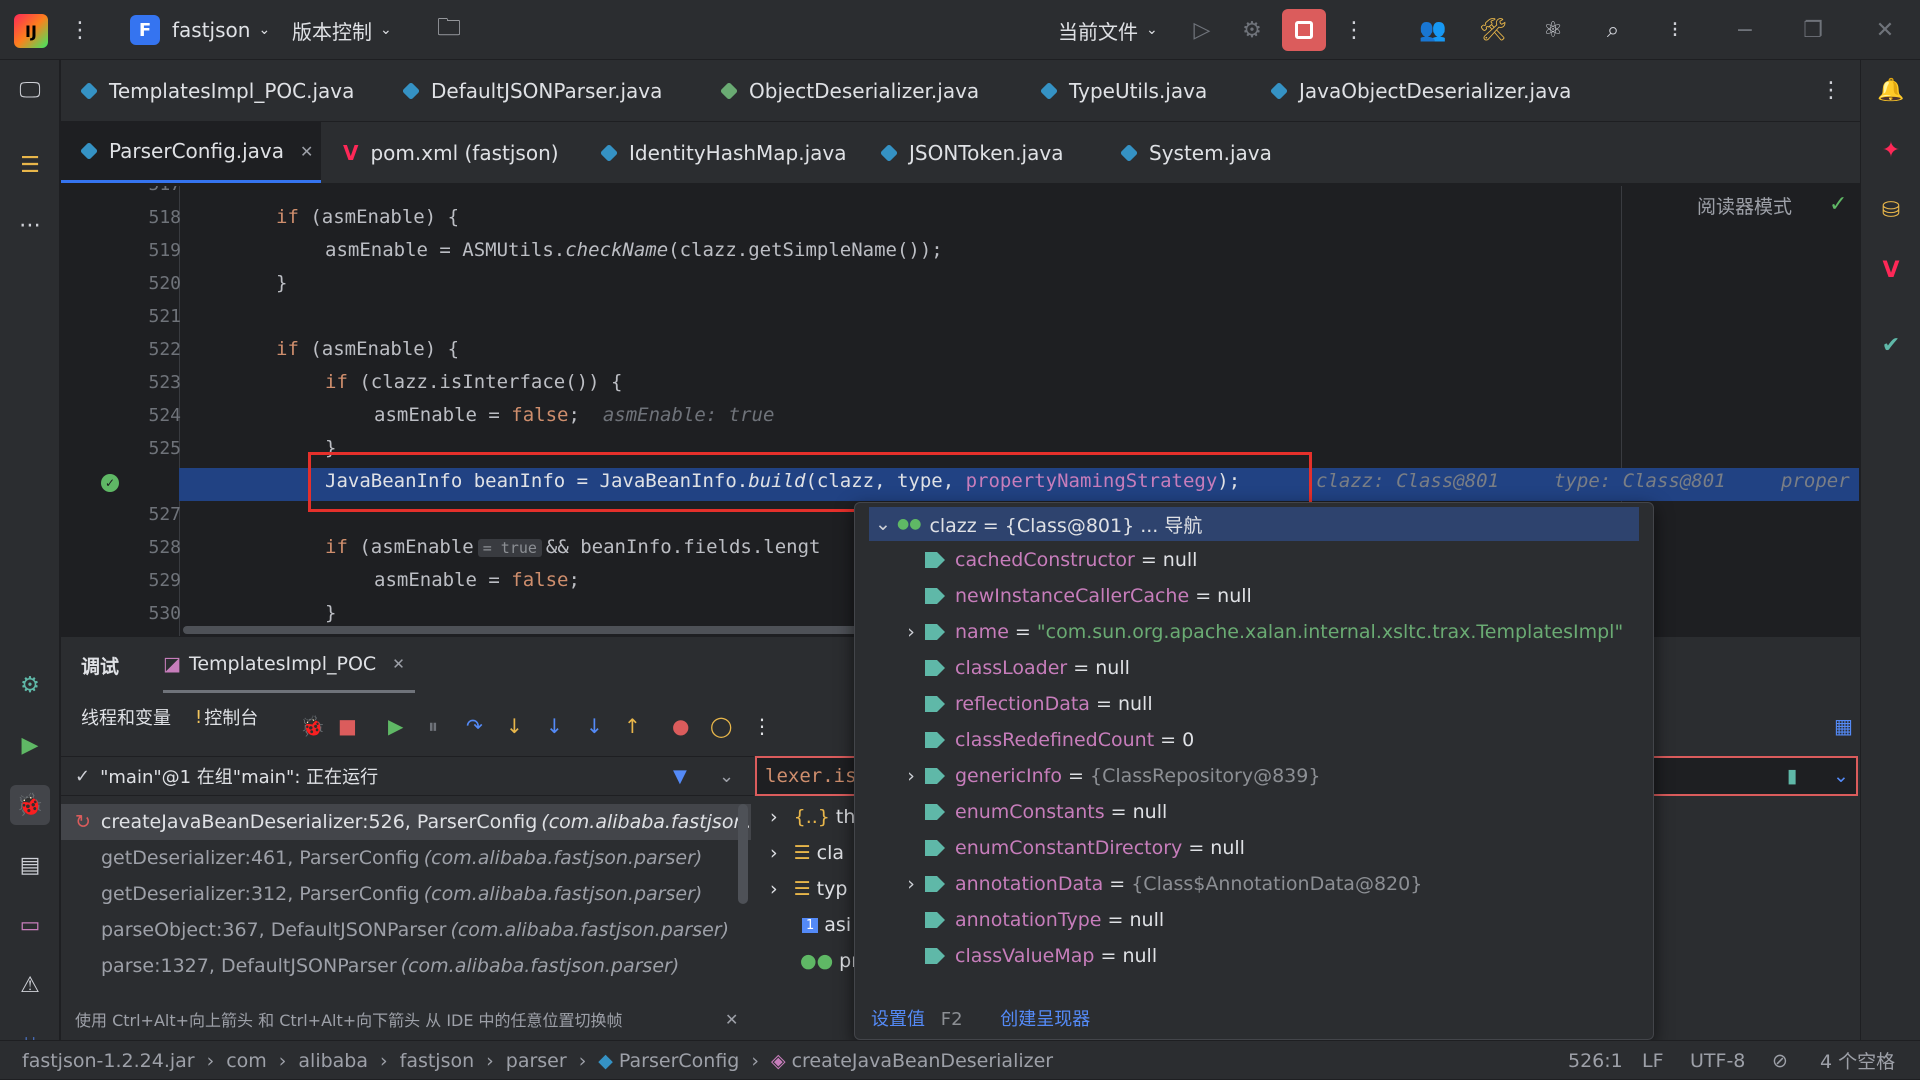  Describe the element at coordinates (543, 90) in the screenshot. I see `tab-defaultjsonparser: DefaultJSONParser.java` at that location.